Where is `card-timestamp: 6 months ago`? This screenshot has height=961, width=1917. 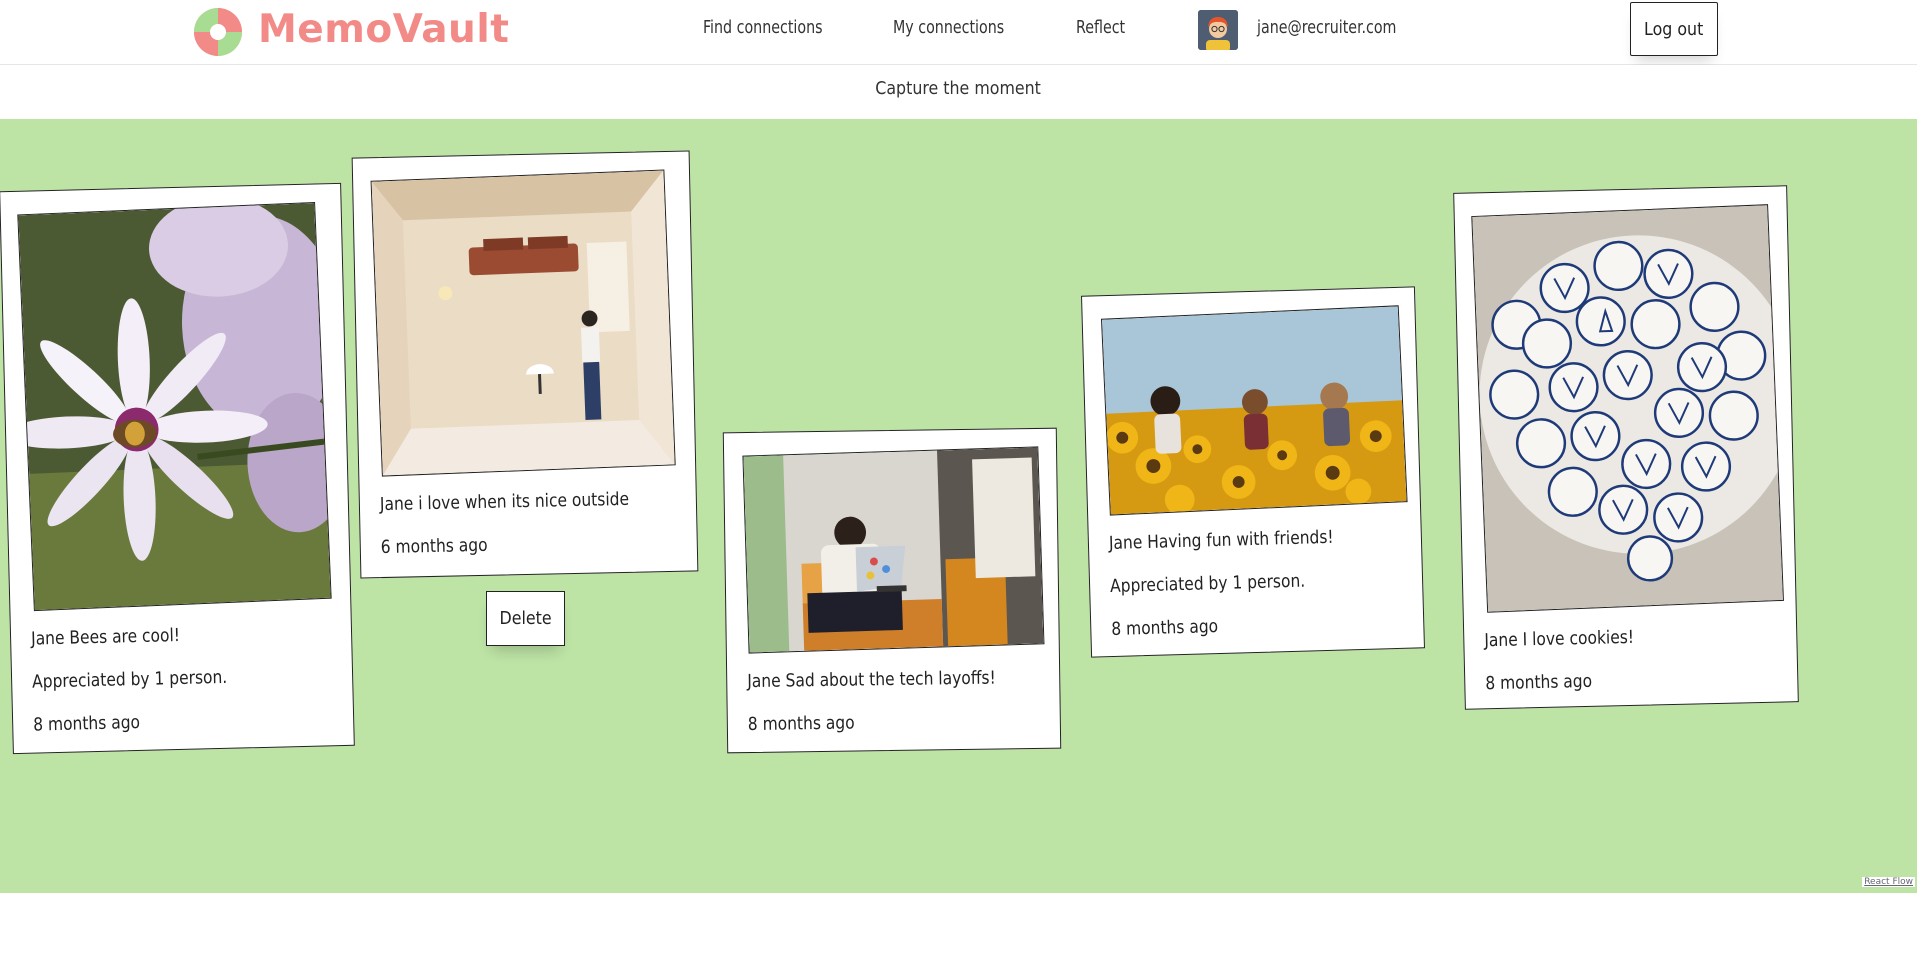
card-timestamp: 6 months ago is located at coordinates (434, 546).